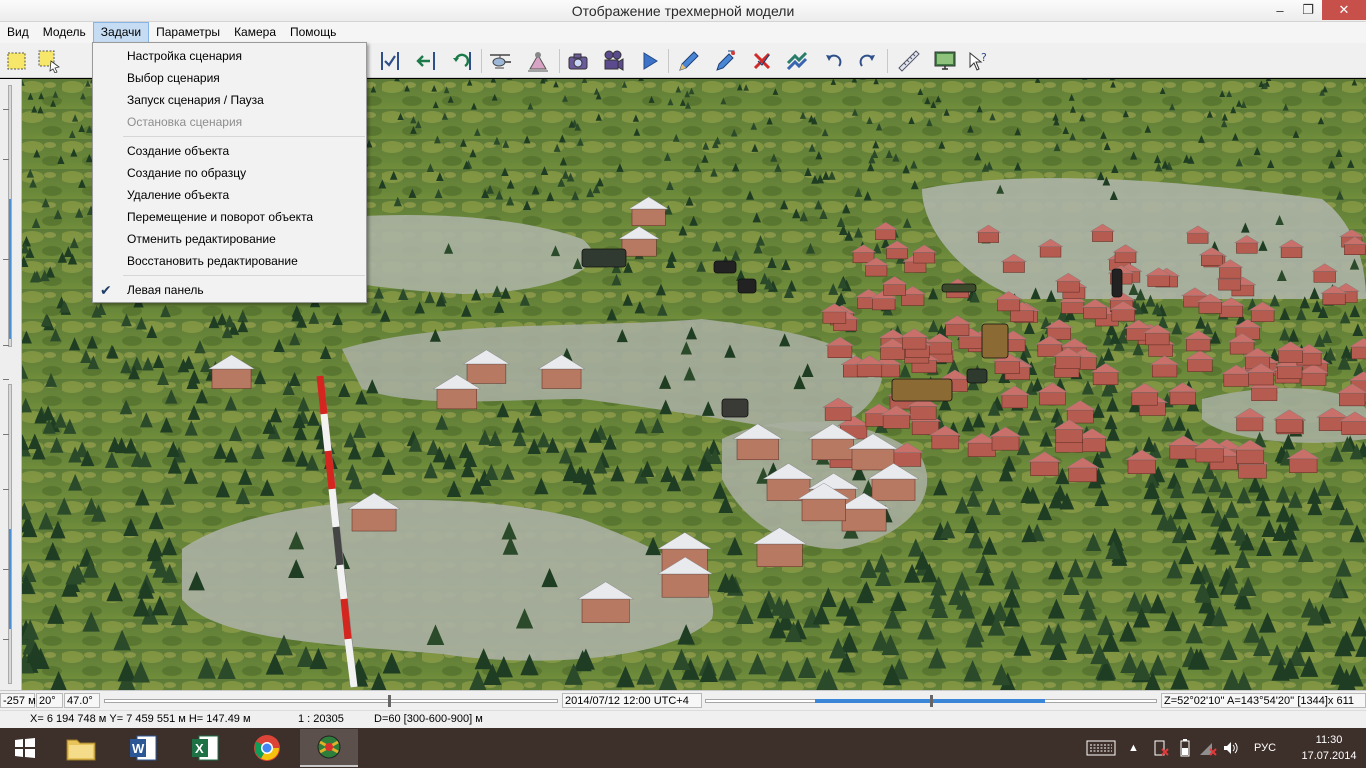  What do you see at coordinates (331, 701) in the screenshot?
I see `time-slider` at bounding box center [331, 701].